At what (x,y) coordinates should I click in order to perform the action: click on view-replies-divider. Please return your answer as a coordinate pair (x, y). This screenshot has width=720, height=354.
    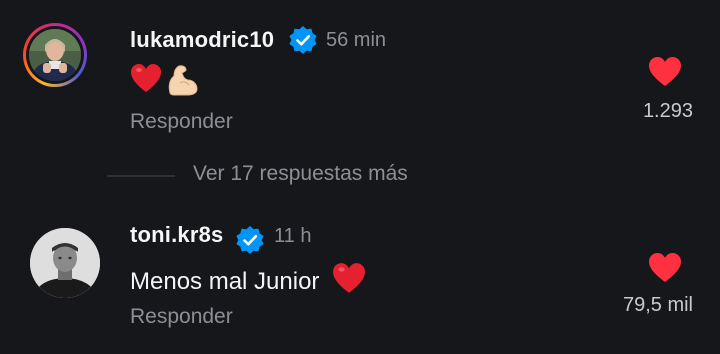
    Looking at the image, I should click on (141, 176).